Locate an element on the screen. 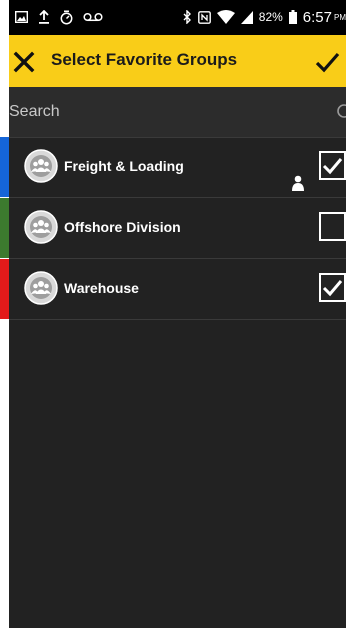 This screenshot has width=346, height=628. group-row-offshore-division: Offshore Division is located at coordinates (177, 228).